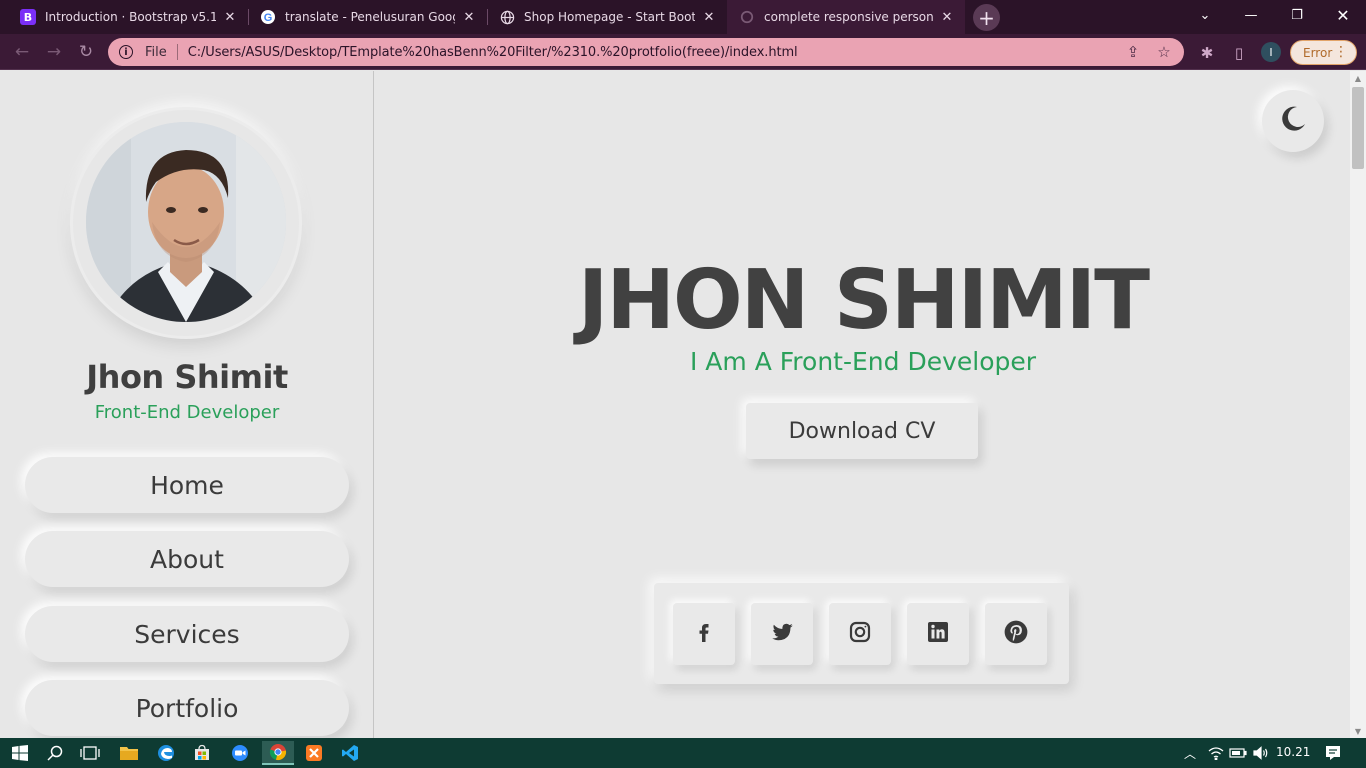 The width and height of the screenshot is (1366, 768). Describe the element at coordinates (1239, 53) in the screenshot. I see `side-panel-icon: ▯` at that location.